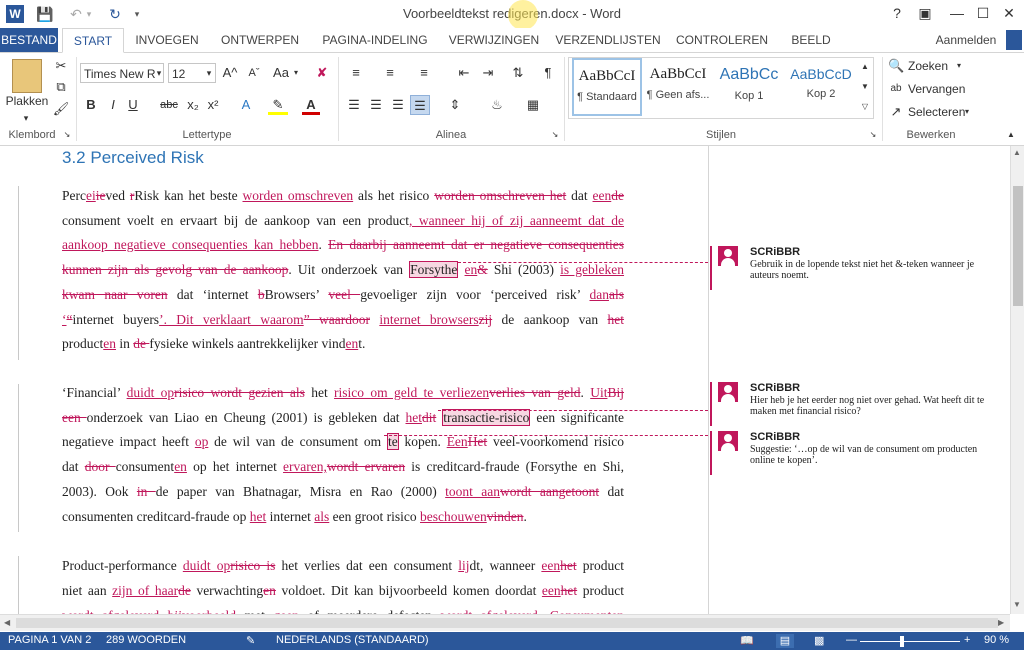  What do you see at coordinates (133, 105) in the screenshot?
I see `underline-button: U` at bounding box center [133, 105].